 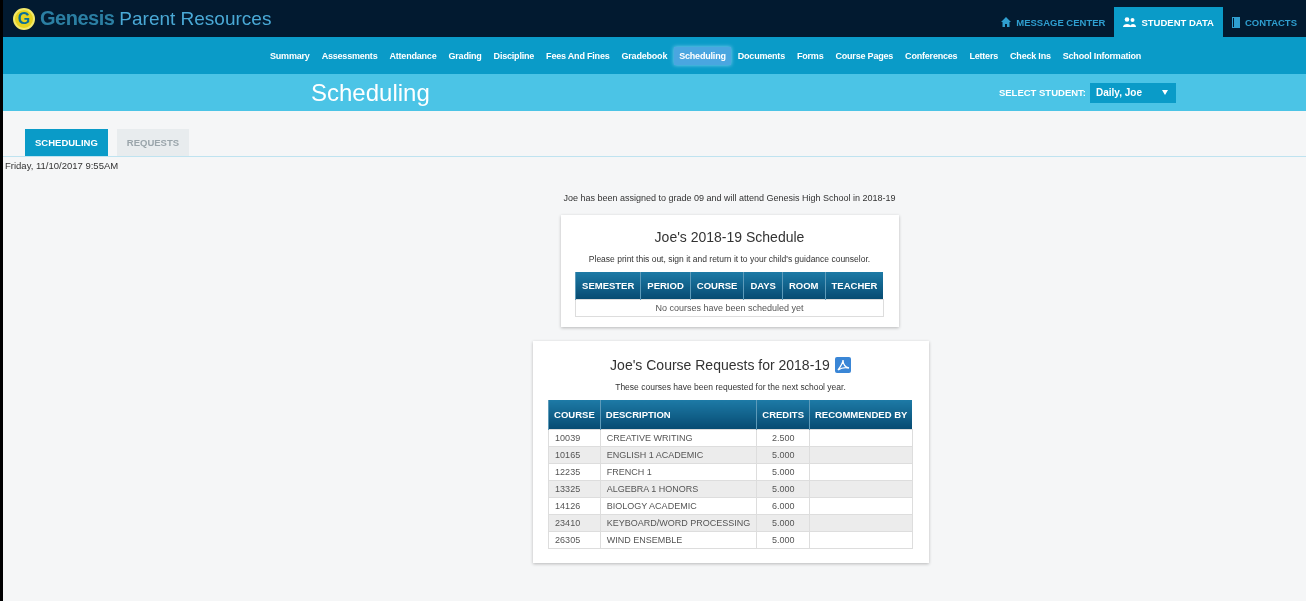 What do you see at coordinates (24, 18) in the screenshot?
I see `logo-icon: G` at bounding box center [24, 18].